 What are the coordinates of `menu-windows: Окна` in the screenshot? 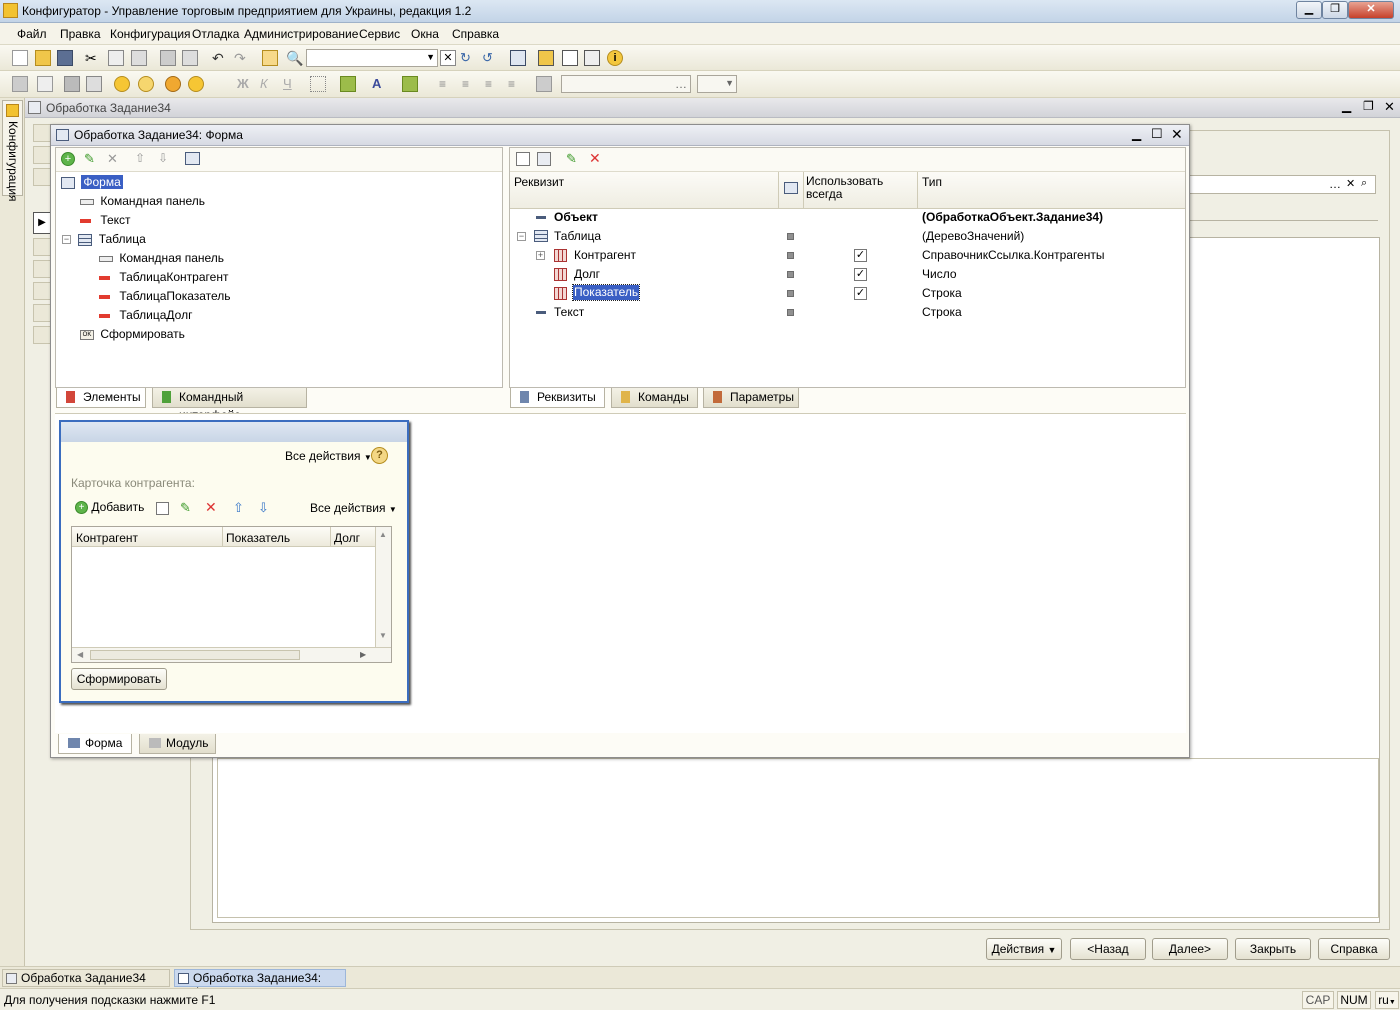 It's located at (425, 34).